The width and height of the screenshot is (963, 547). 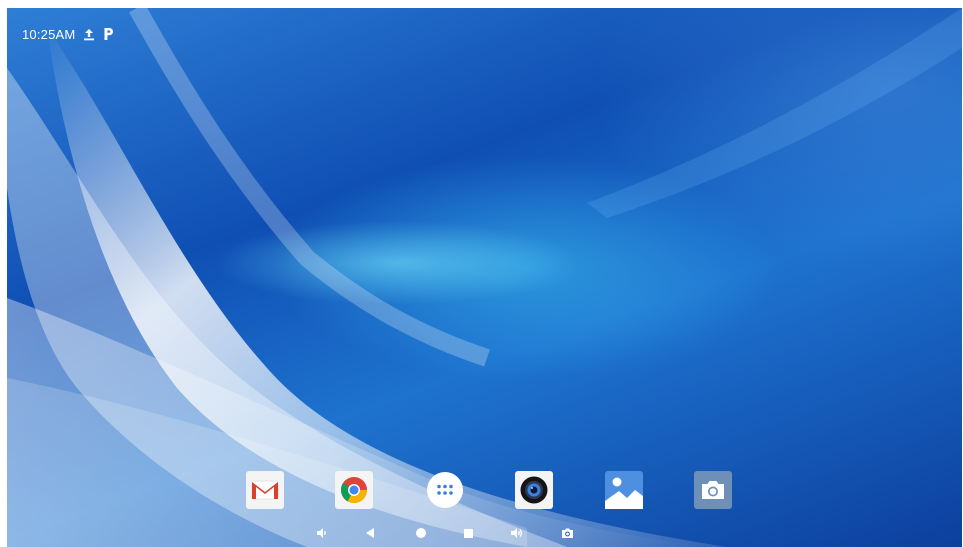 I want to click on screenshot-button, so click(x=567, y=533).